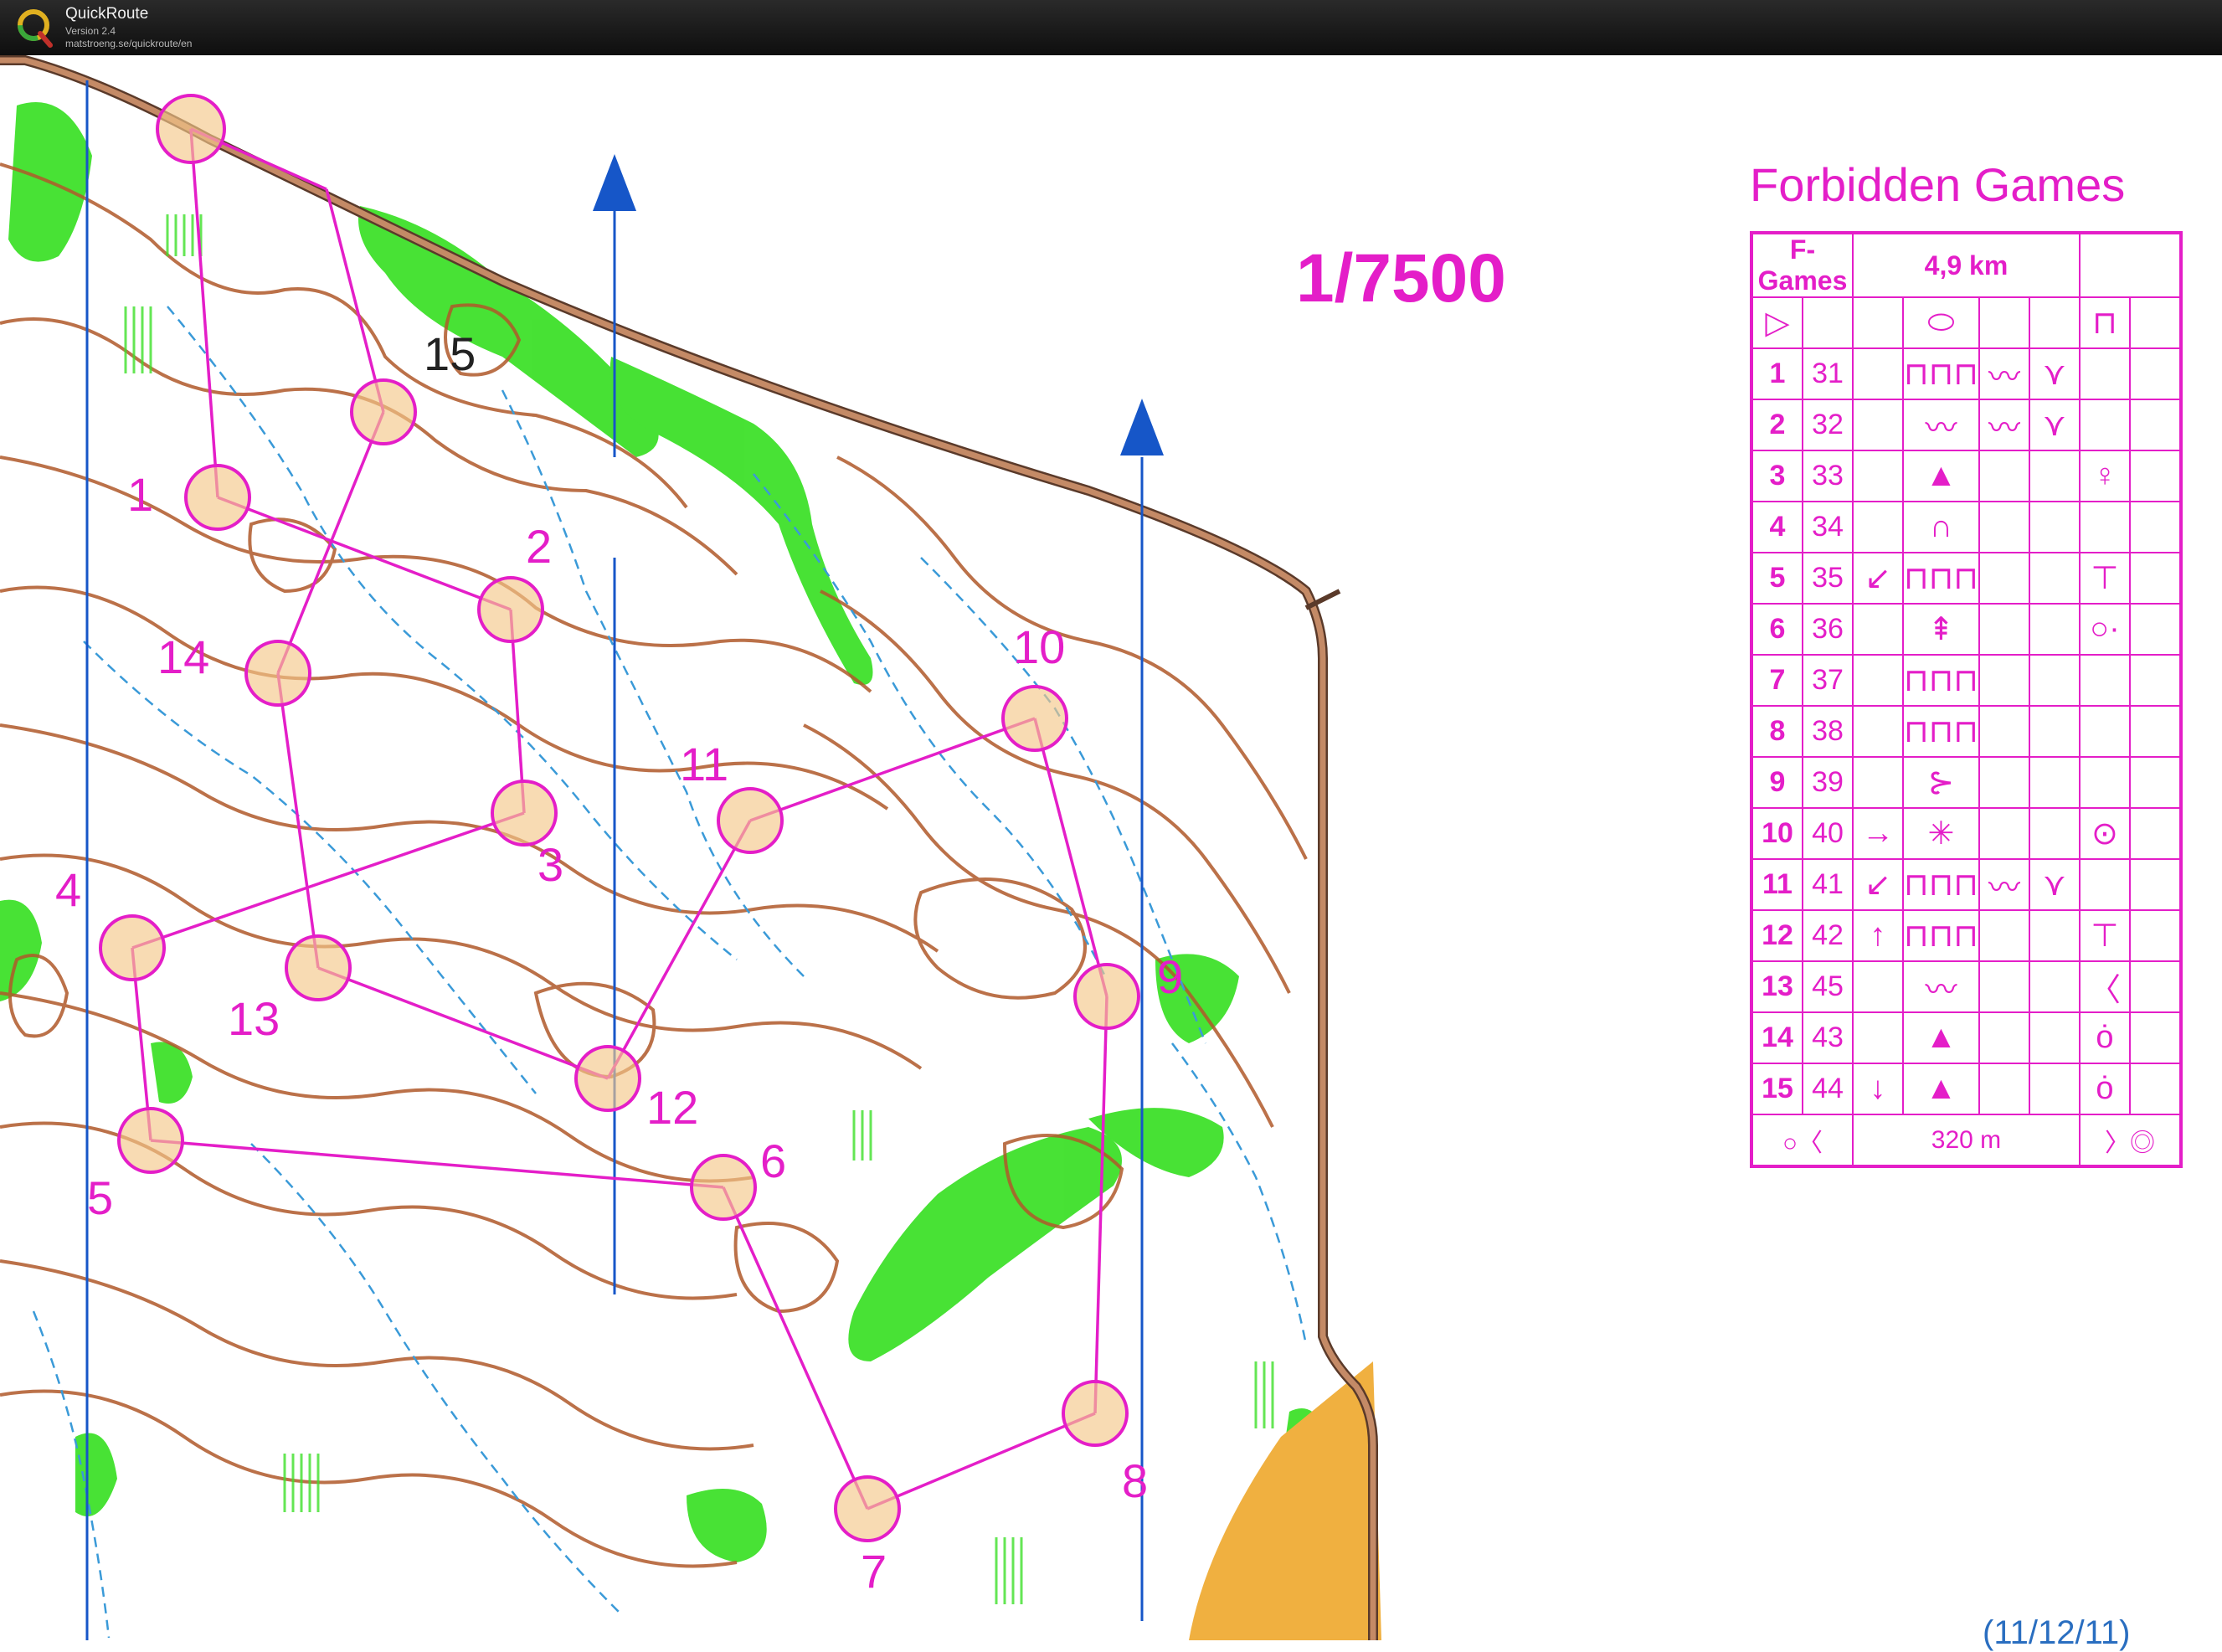  I want to click on control-number: 15, so click(1777, 1089).